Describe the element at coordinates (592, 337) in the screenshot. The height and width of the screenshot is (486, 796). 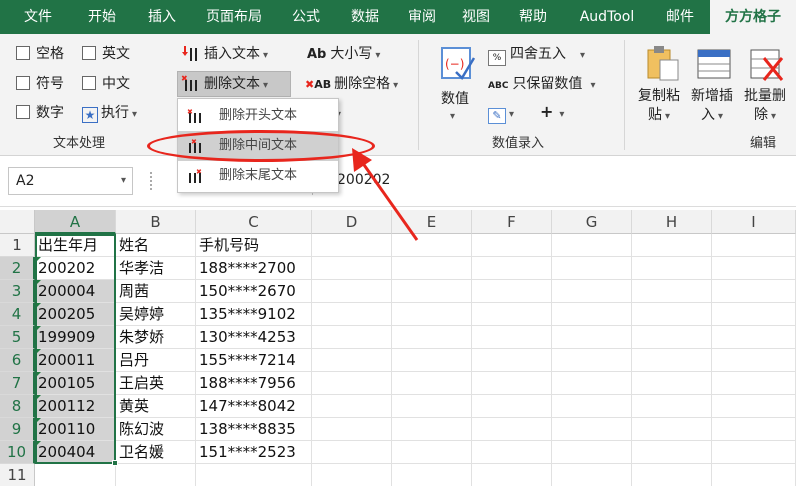
I see `cell-g5` at that location.